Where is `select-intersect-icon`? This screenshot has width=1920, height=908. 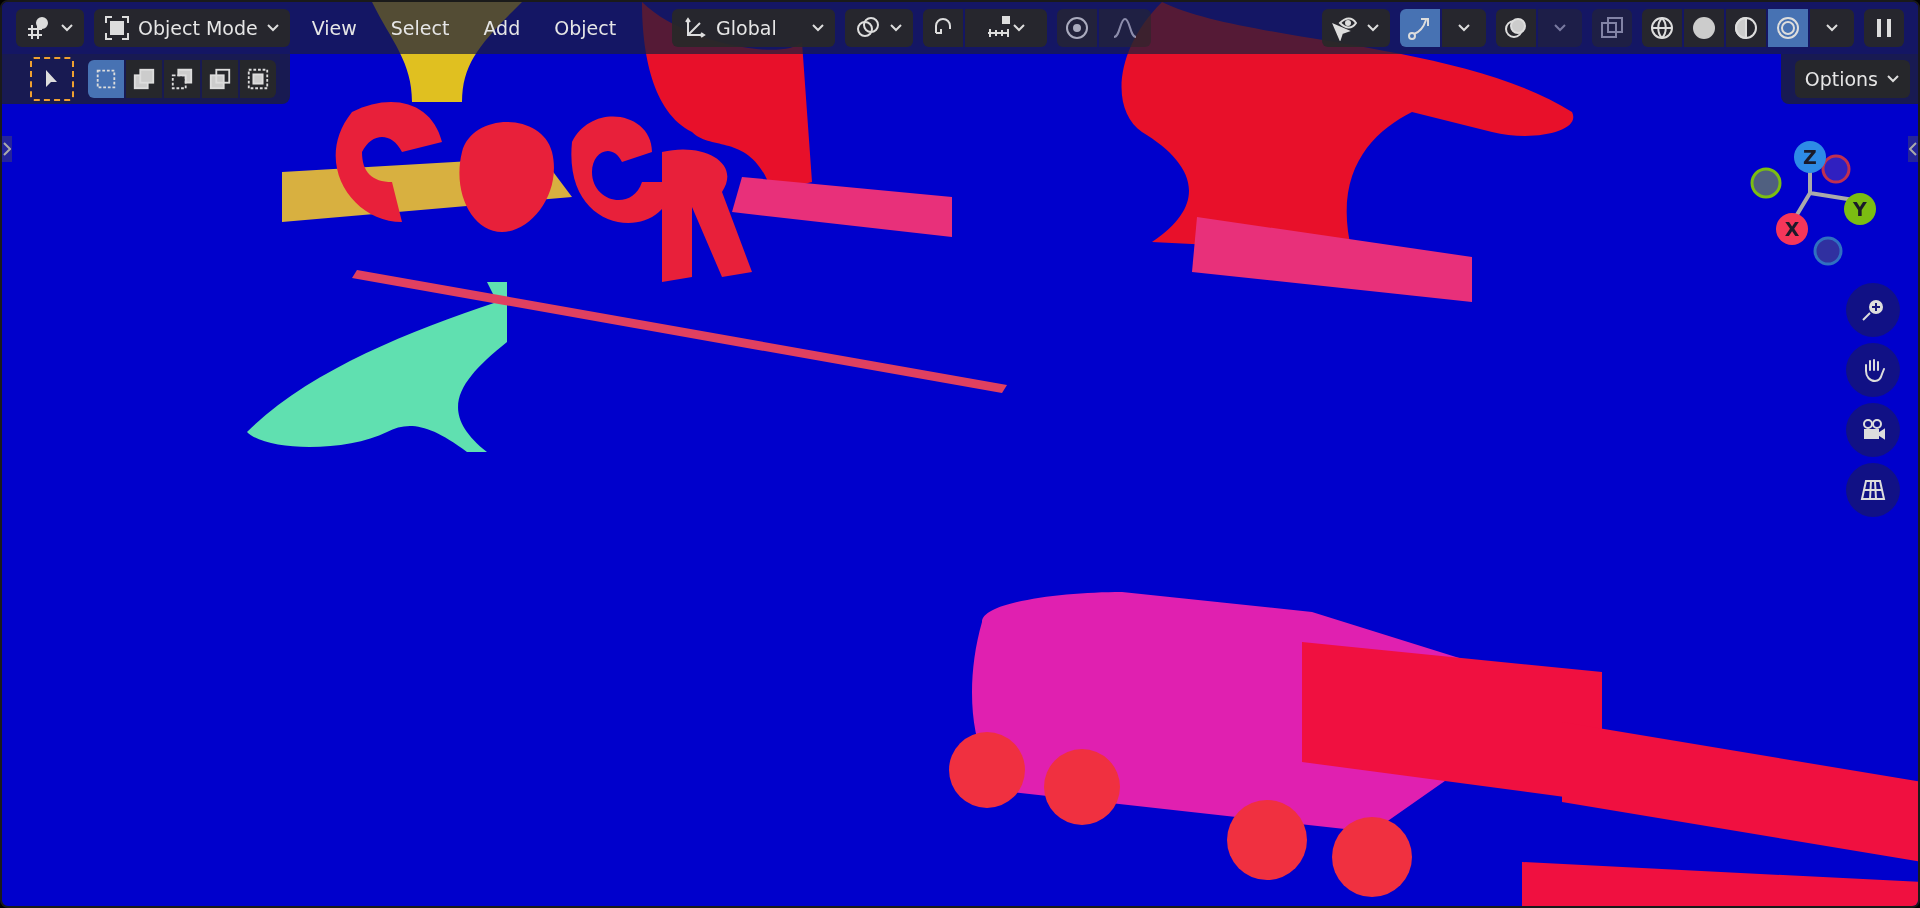
select-intersect-icon is located at coordinates (258, 79).